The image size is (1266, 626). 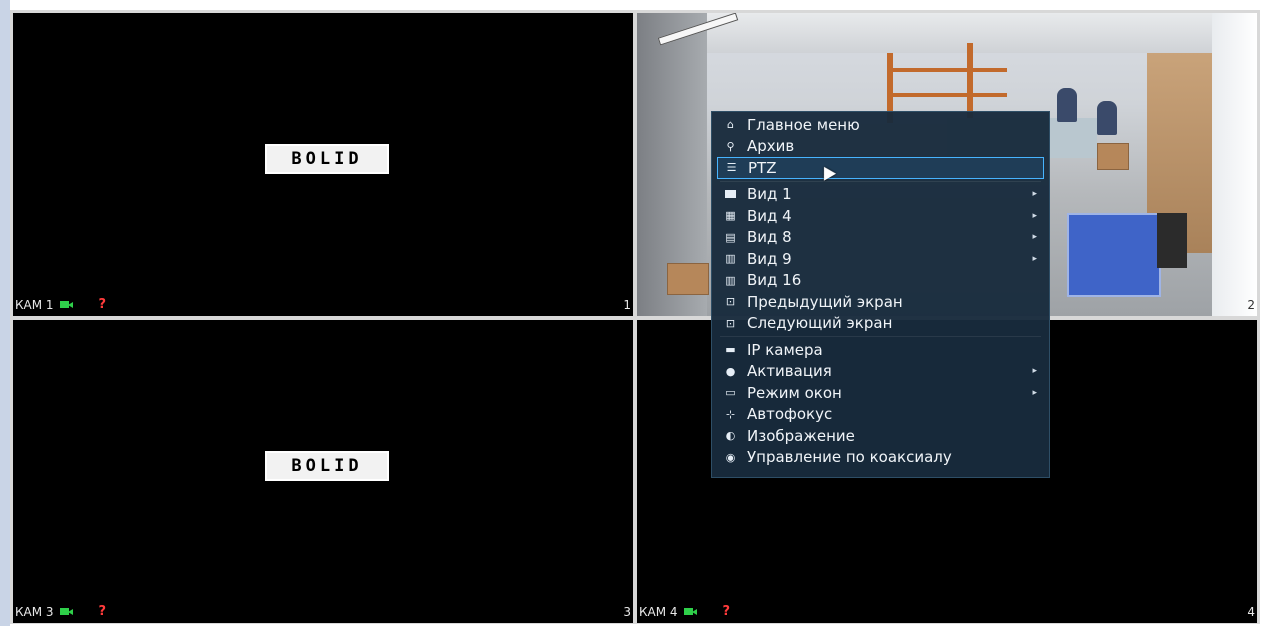 I want to click on tile-number: 2, so click(x=1251, y=305).